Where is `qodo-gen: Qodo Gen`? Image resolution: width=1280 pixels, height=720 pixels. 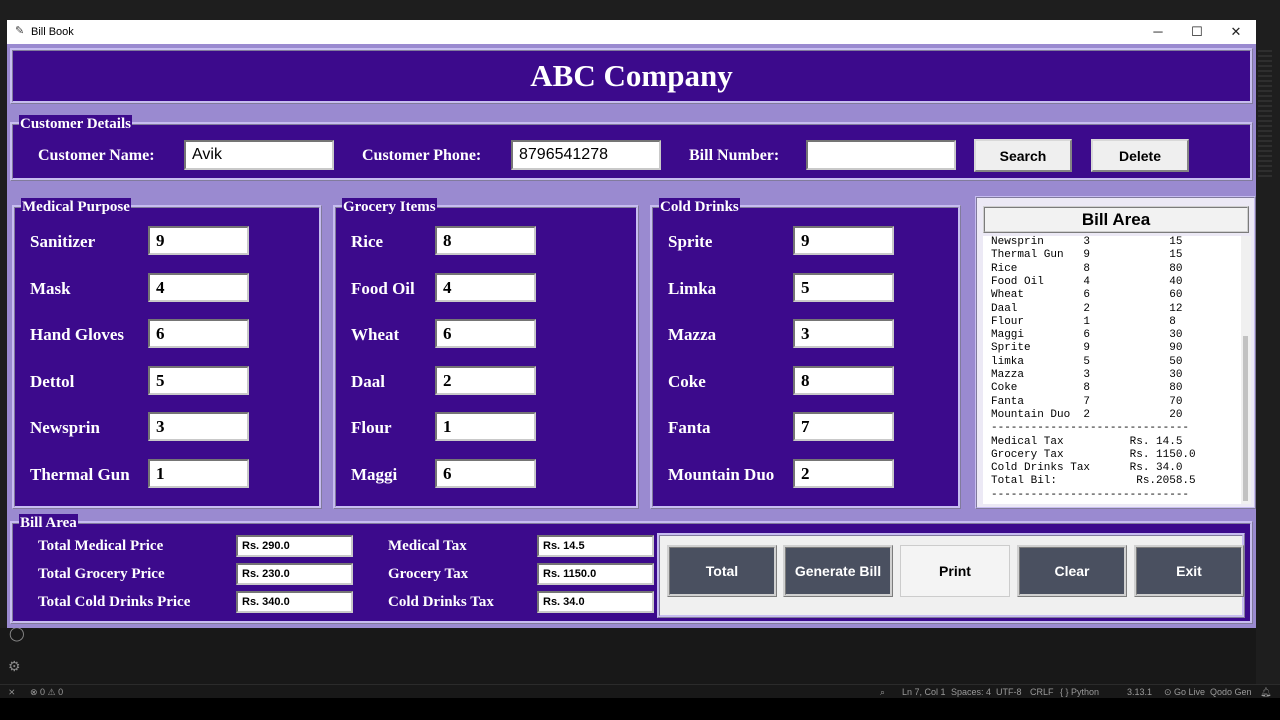 qodo-gen: Qodo Gen is located at coordinates (1231, 692).